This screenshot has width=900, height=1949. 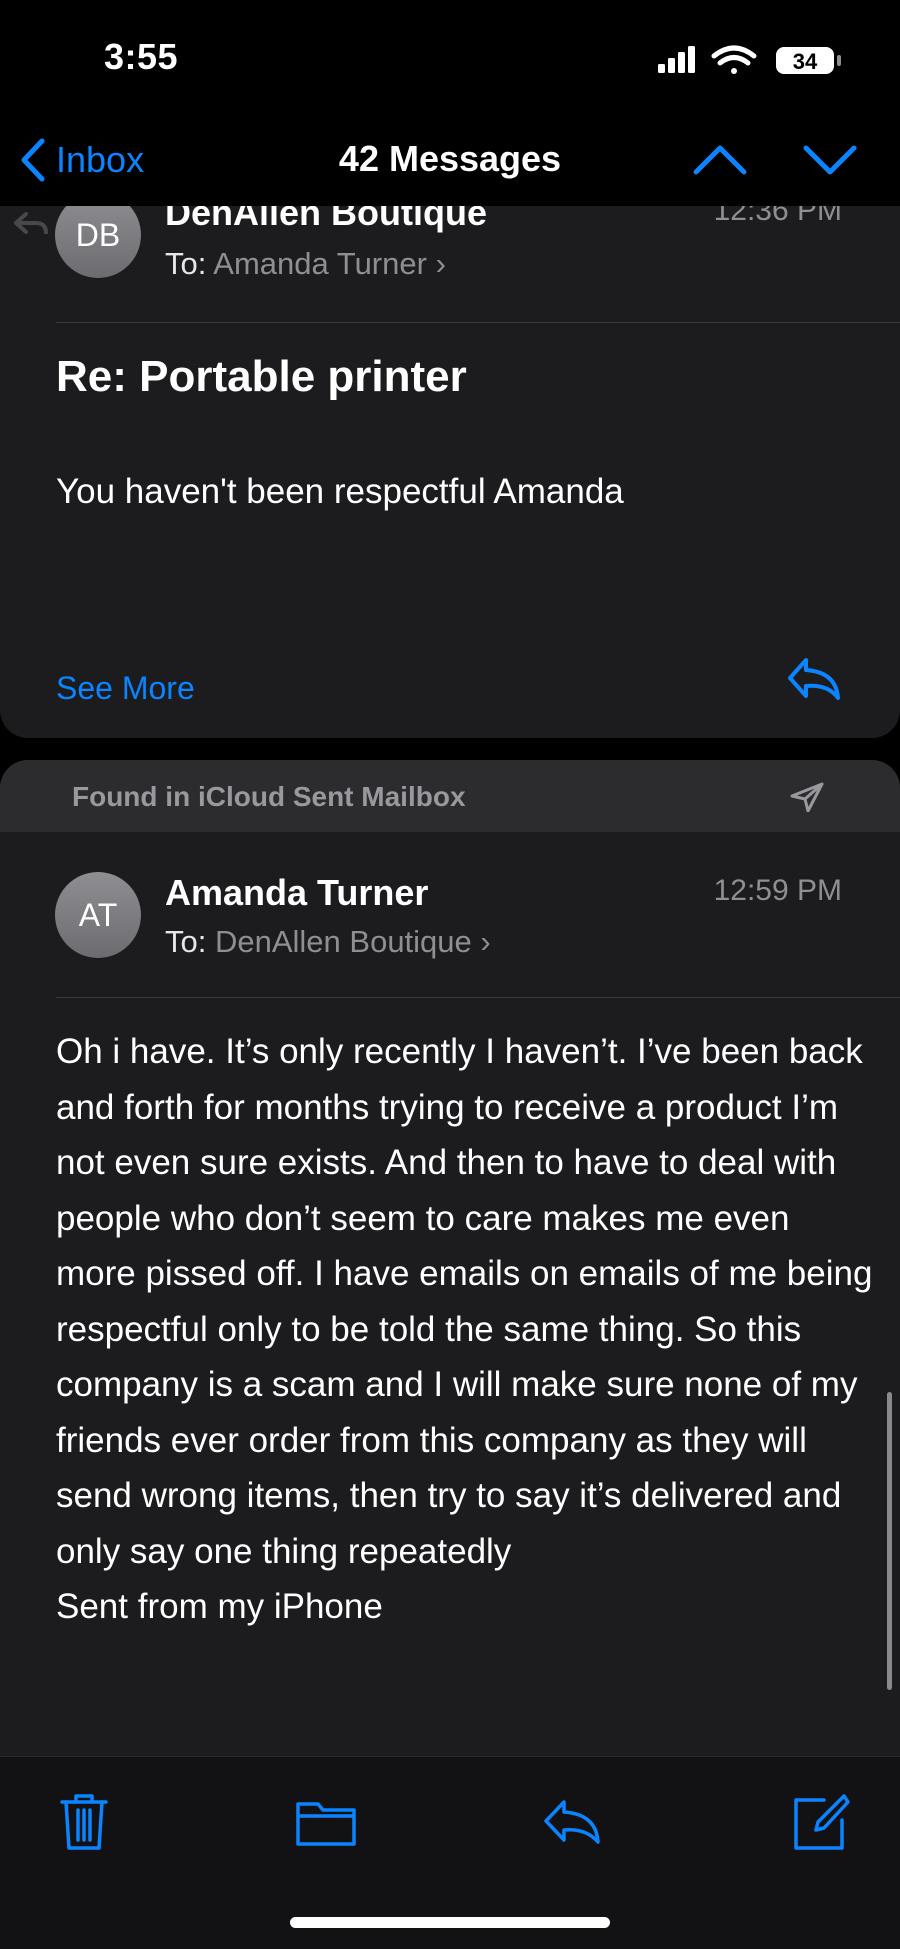 What do you see at coordinates (326, 219) in the screenshot?
I see `sender-name: DenAllen Boutique` at bounding box center [326, 219].